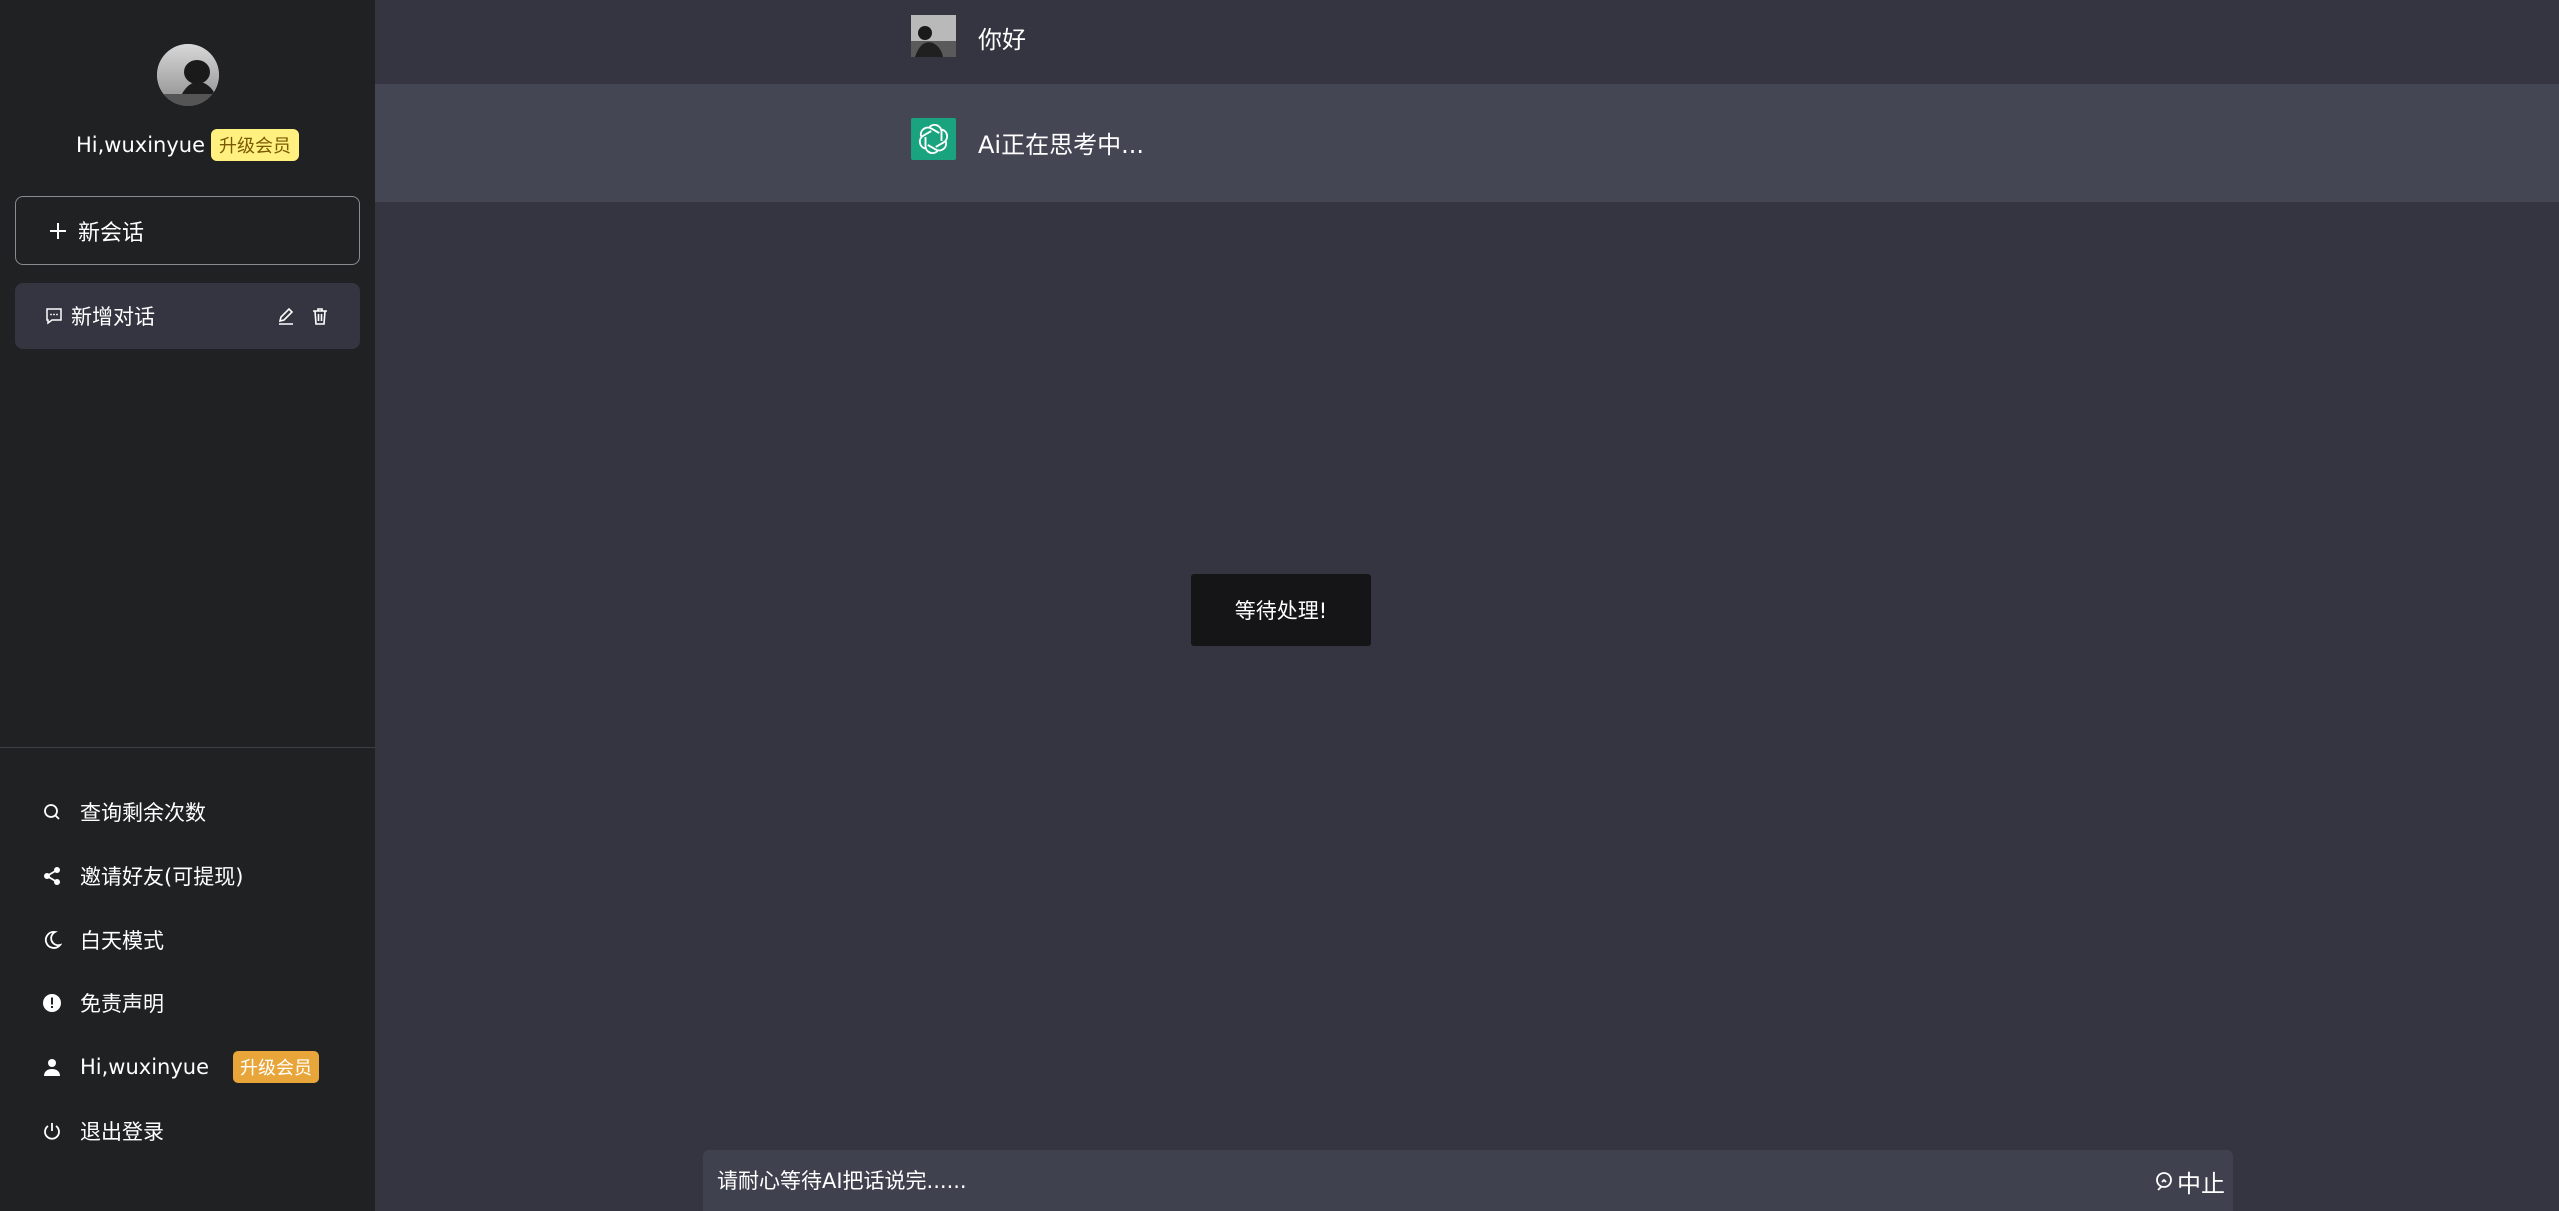  What do you see at coordinates (52, 876) in the screenshot?
I see `share-icon` at bounding box center [52, 876].